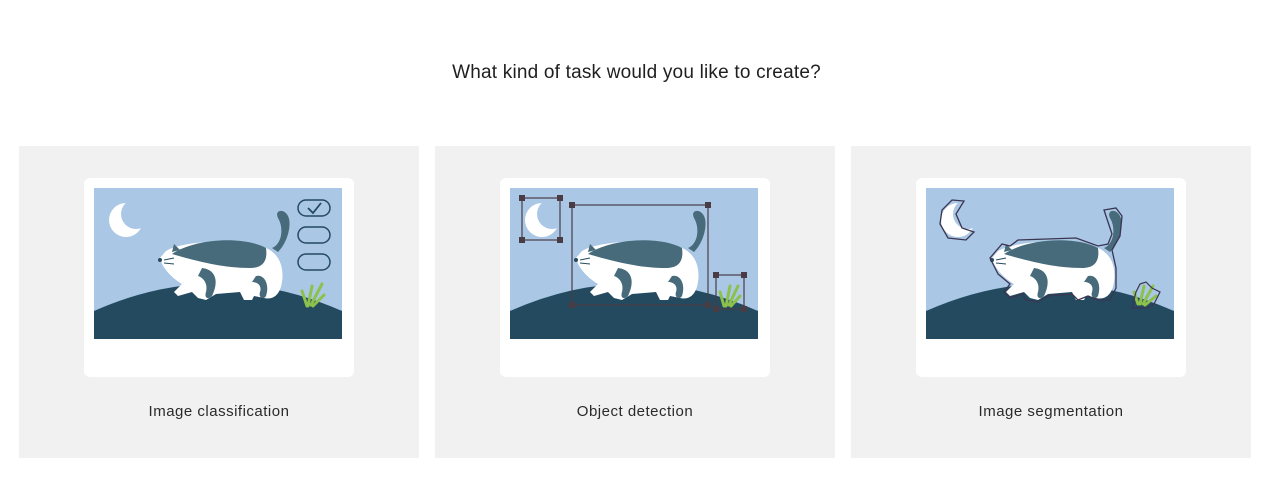 The width and height of the screenshot is (1273, 478). I want to click on card-label: Image classification, so click(219, 411).